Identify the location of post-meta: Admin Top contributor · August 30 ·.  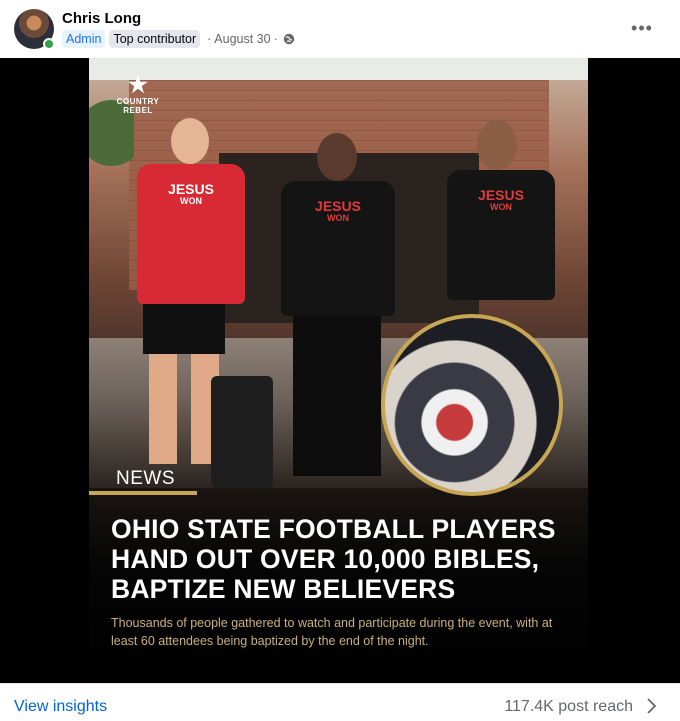
(178, 39).